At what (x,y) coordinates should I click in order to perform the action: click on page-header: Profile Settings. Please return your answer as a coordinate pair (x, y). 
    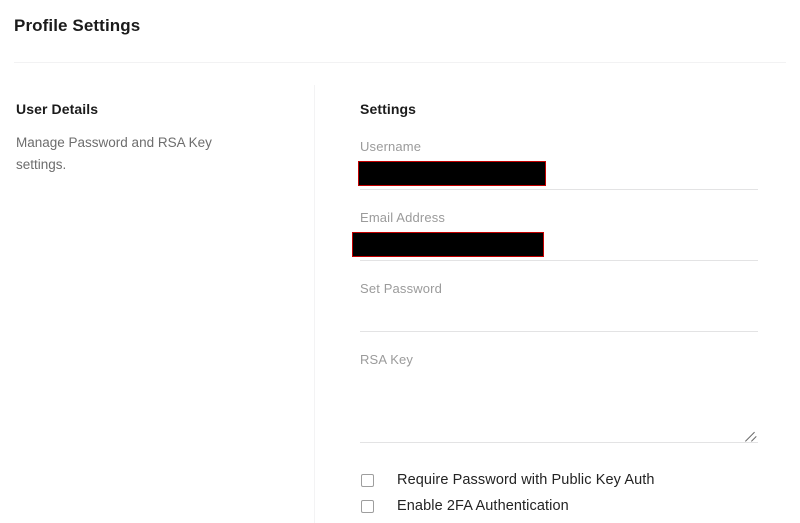
    Looking at the image, I should click on (400, 31).